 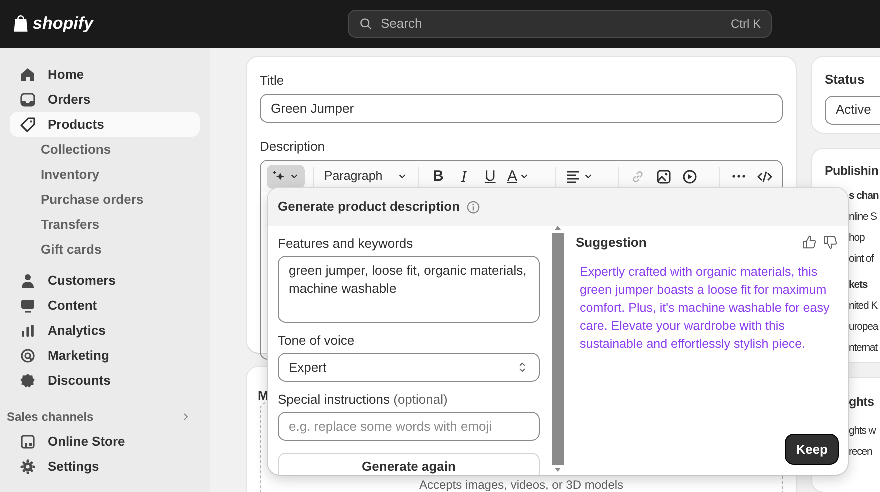 I want to click on section-heading: Sales channels, so click(x=50, y=417).